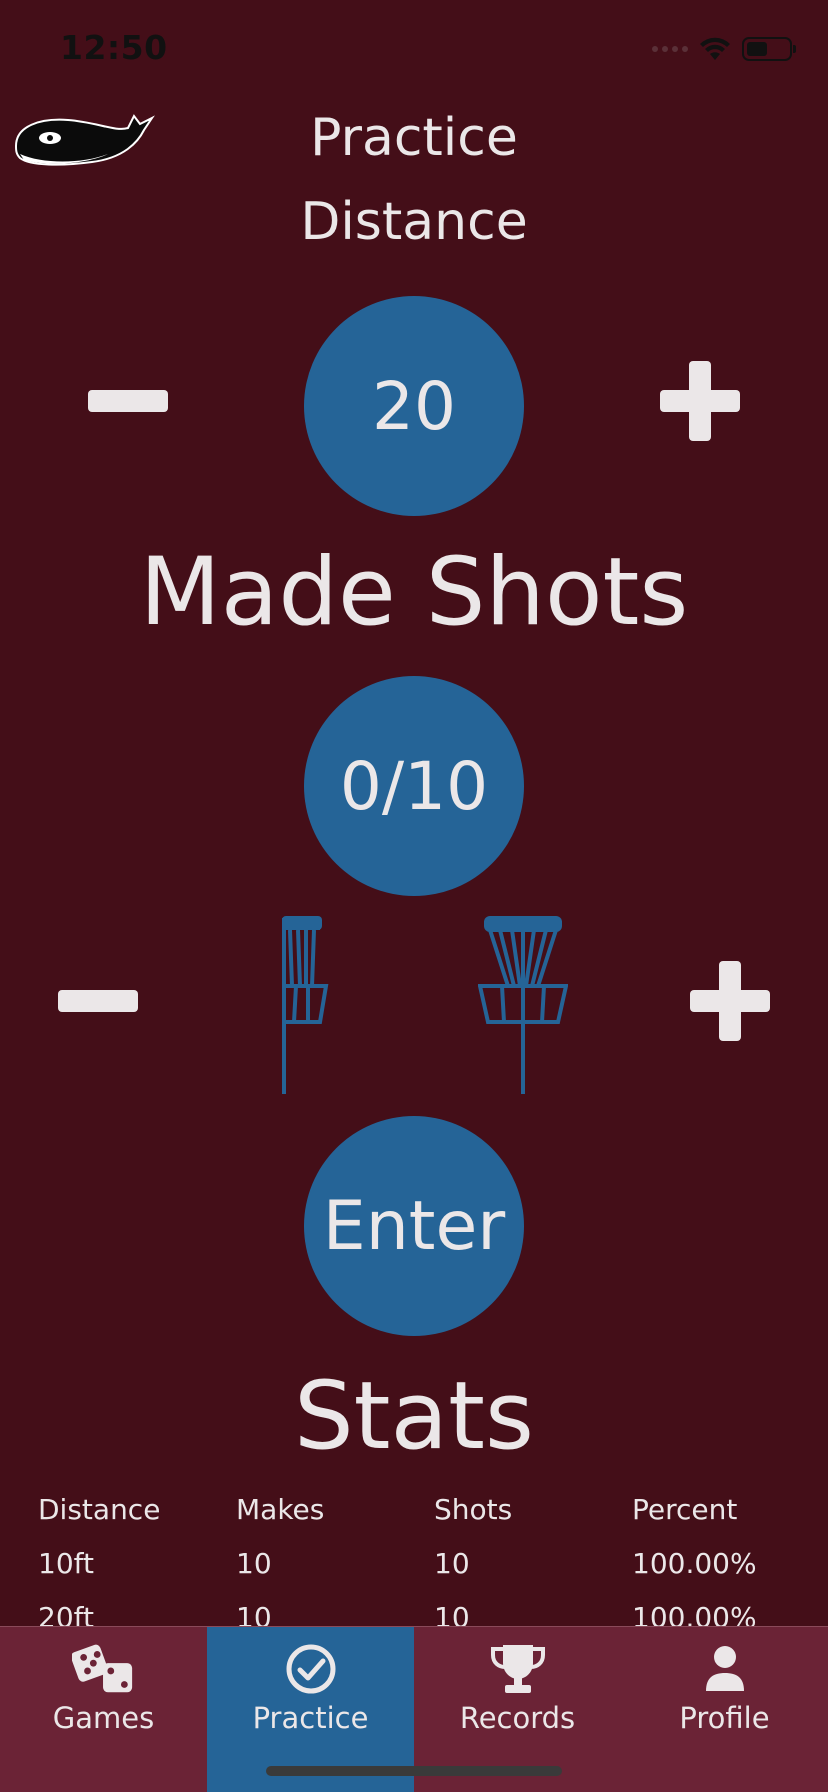 This screenshot has width=828, height=1792. What do you see at coordinates (730, 1001) in the screenshot?
I see `made-shots-increment-button` at bounding box center [730, 1001].